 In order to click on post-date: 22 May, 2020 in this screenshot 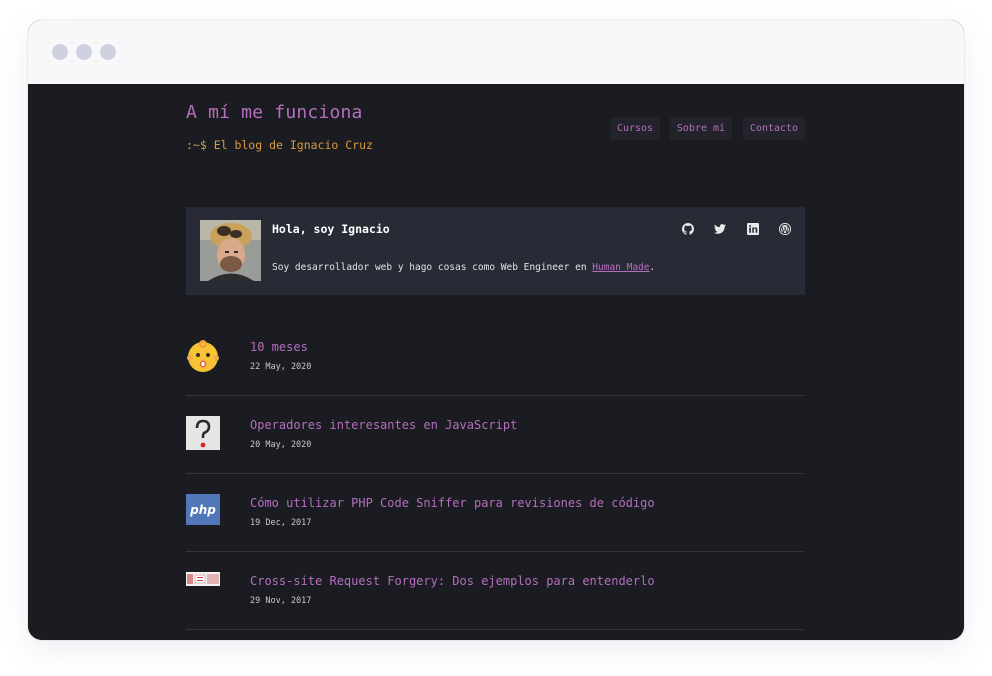, I will do `click(281, 367)`.